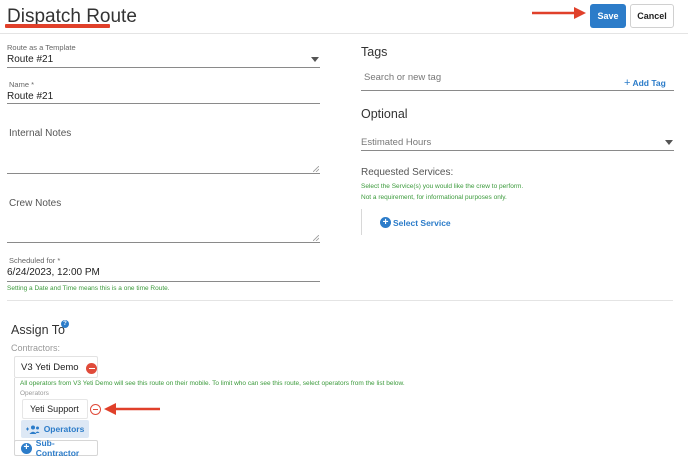 This screenshot has width=688, height=462. I want to click on crew-notes-textarea, so click(163, 226).